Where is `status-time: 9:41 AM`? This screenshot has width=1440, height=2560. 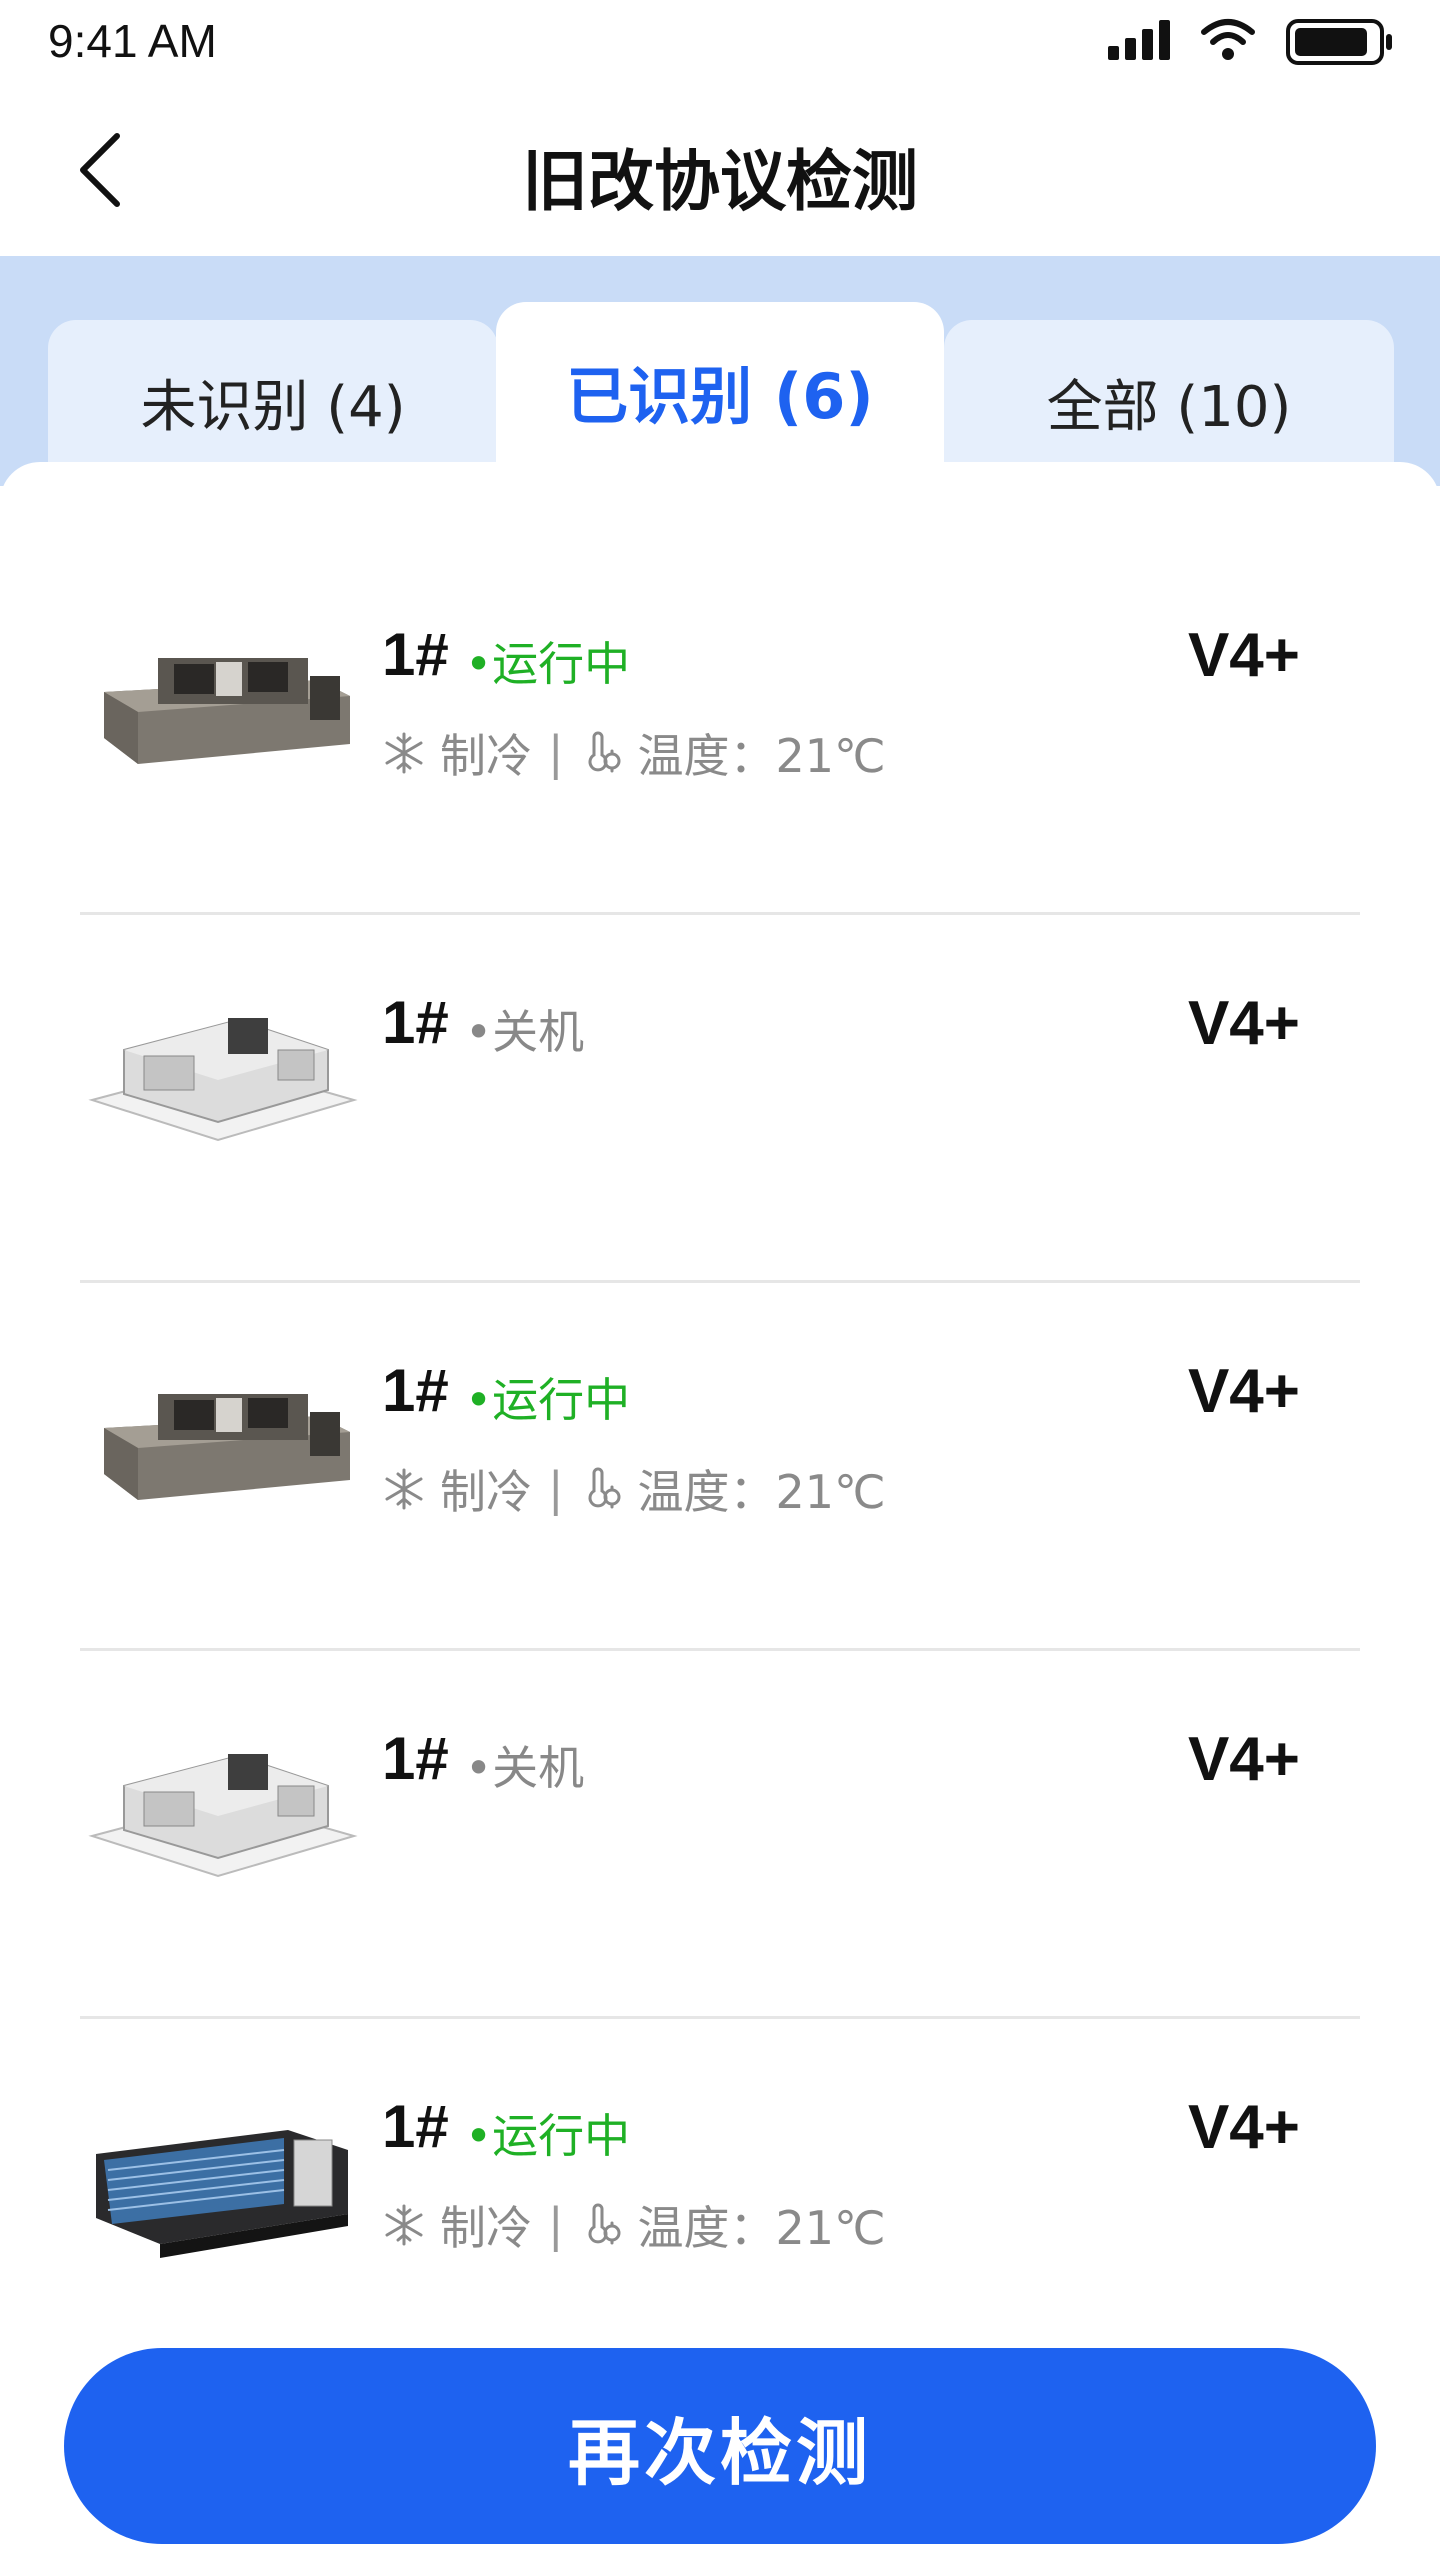 status-time: 9:41 AM is located at coordinates (132, 41).